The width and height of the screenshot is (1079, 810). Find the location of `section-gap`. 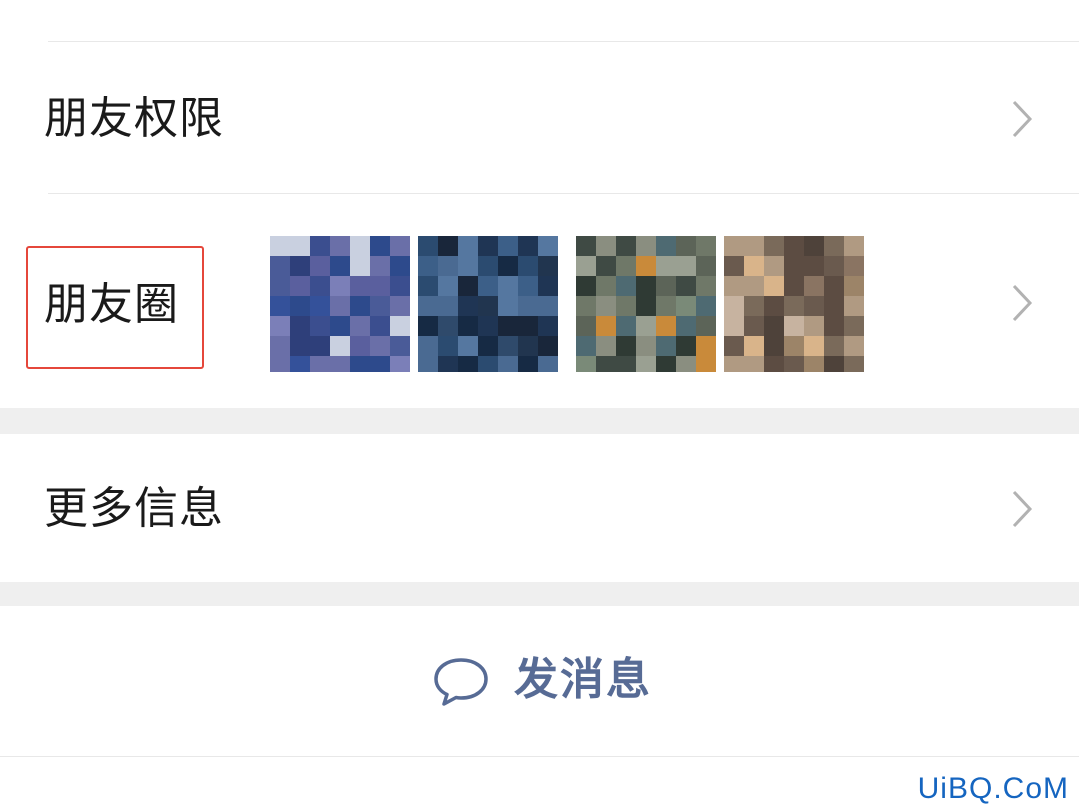

section-gap is located at coordinates (539, 594).